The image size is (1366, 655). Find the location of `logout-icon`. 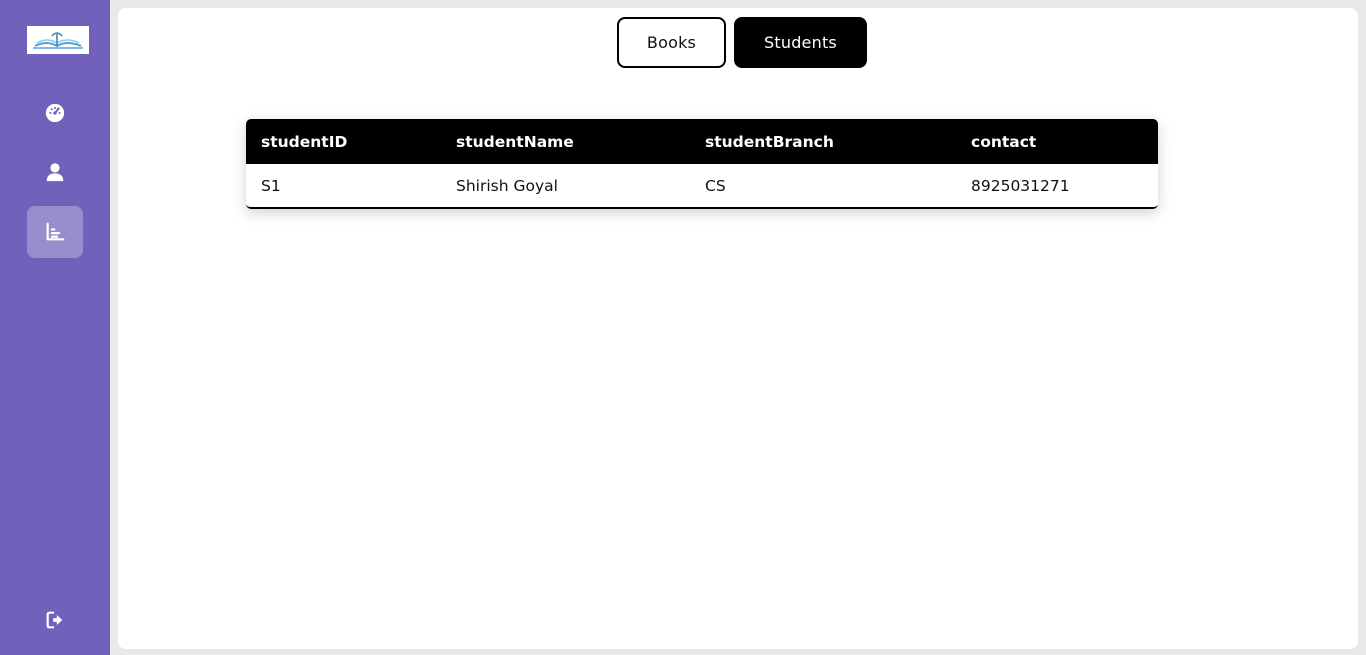

logout-icon is located at coordinates (54, 620).